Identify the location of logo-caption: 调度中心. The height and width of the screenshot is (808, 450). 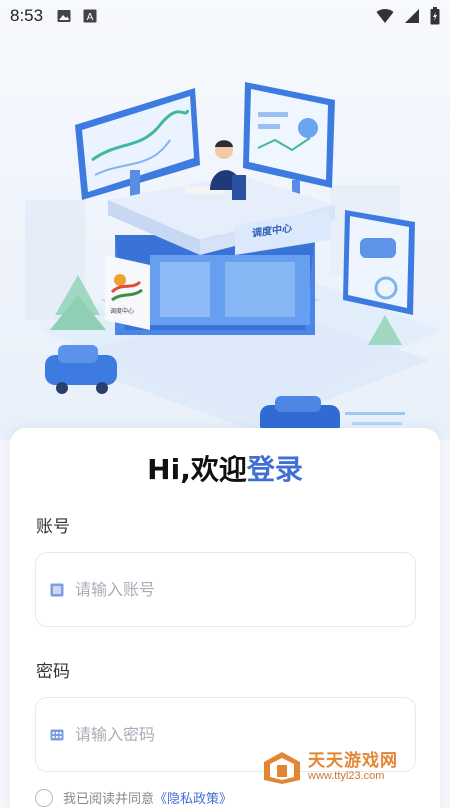
(122, 311).